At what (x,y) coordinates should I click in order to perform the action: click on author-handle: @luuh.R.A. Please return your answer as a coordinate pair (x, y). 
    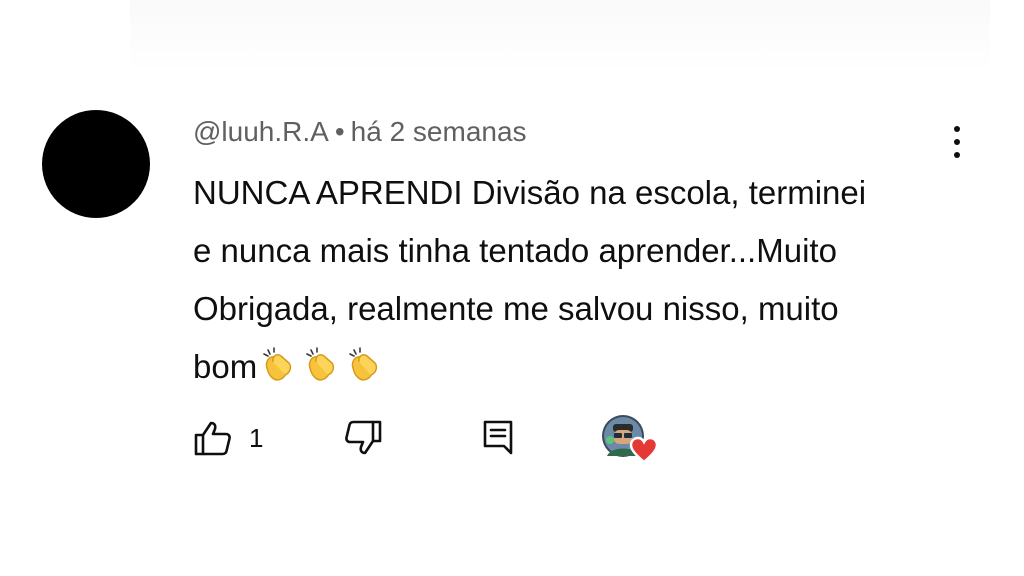
    Looking at the image, I should click on (261, 131).